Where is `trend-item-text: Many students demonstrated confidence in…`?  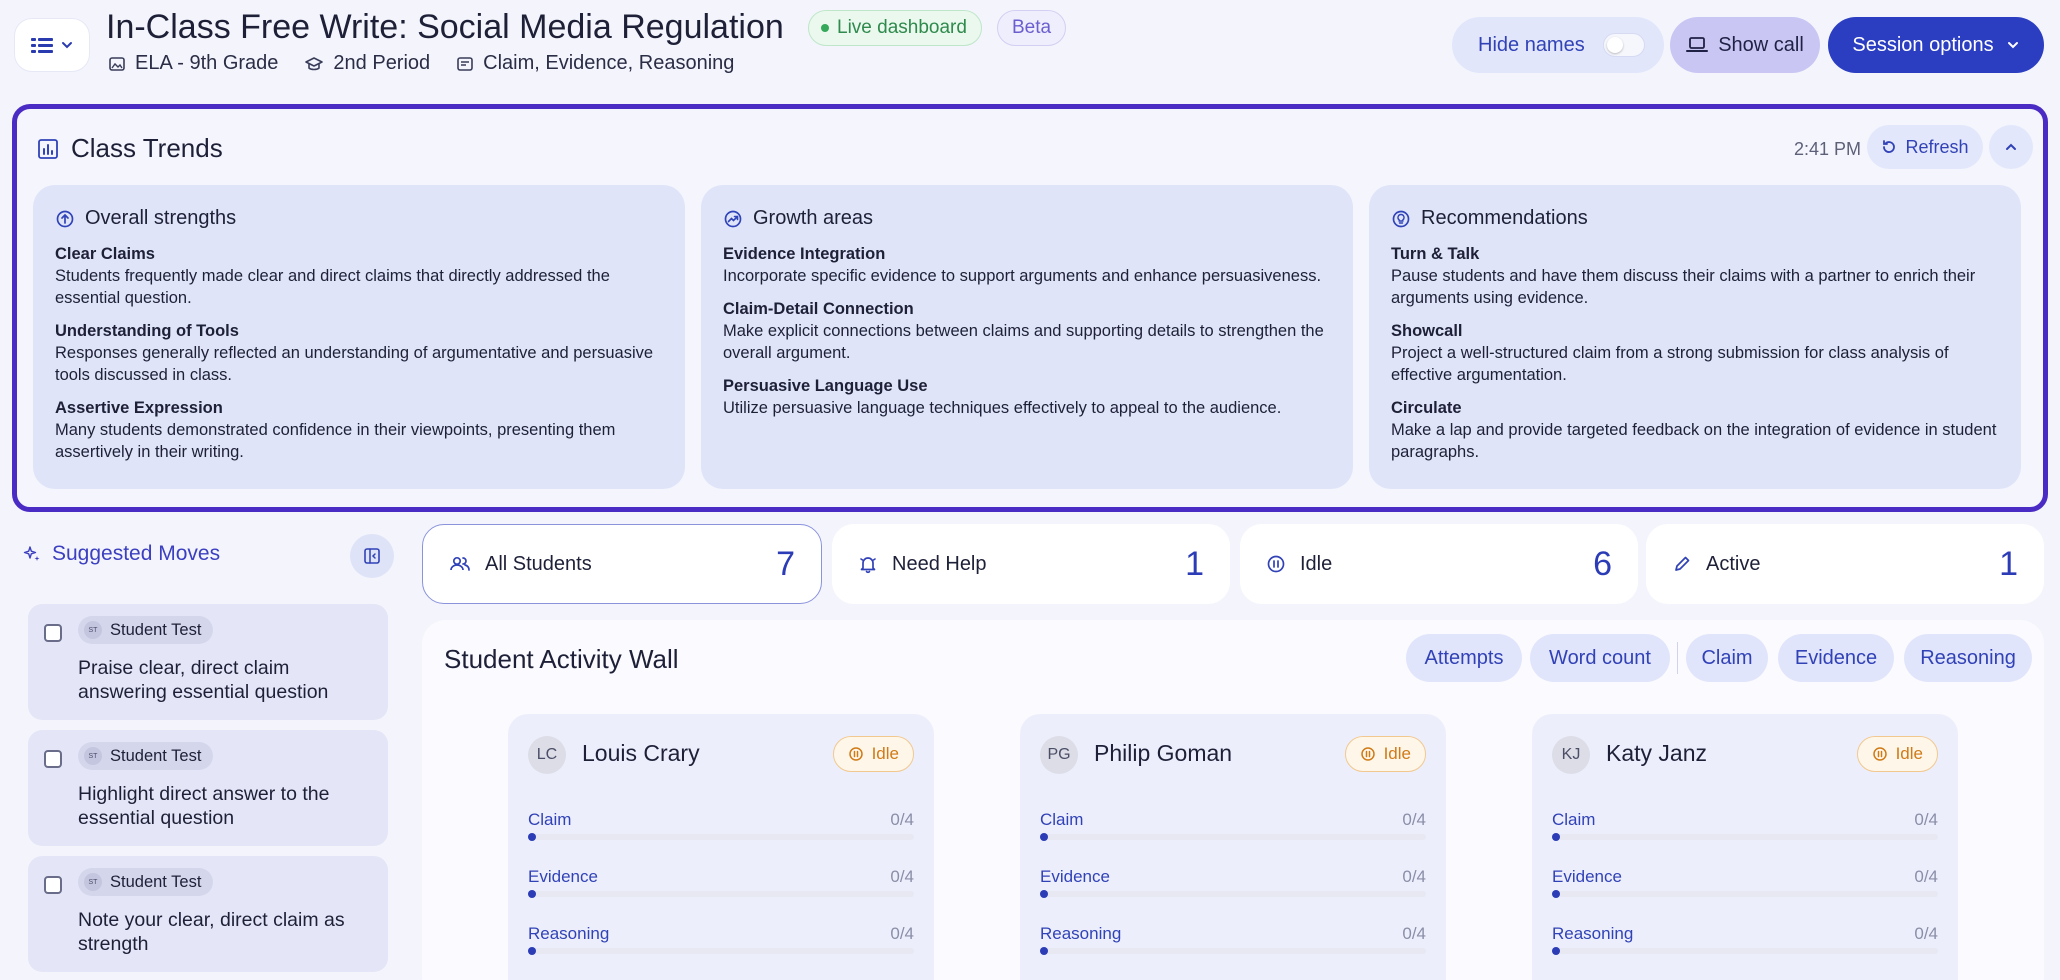 trend-item-text: Many students demonstrated confidence in… is located at coordinates (335, 441).